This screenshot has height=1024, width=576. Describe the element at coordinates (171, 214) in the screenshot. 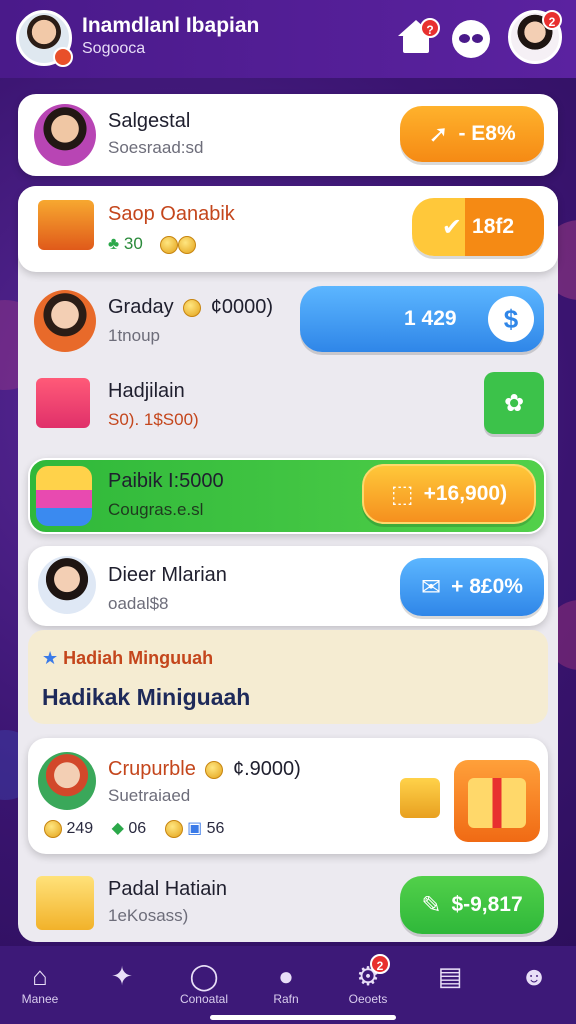

I see `item-title: Saop Oanabik` at that location.